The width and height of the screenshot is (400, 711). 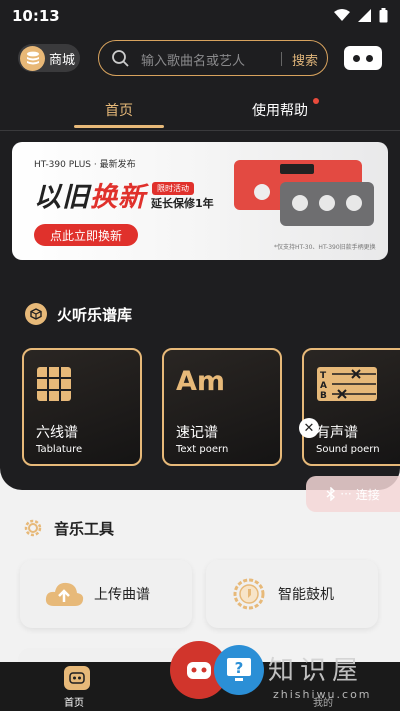 What do you see at coordinates (54, 384) in the screenshot?
I see `tablature-grid-icon` at bounding box center [54, 384].